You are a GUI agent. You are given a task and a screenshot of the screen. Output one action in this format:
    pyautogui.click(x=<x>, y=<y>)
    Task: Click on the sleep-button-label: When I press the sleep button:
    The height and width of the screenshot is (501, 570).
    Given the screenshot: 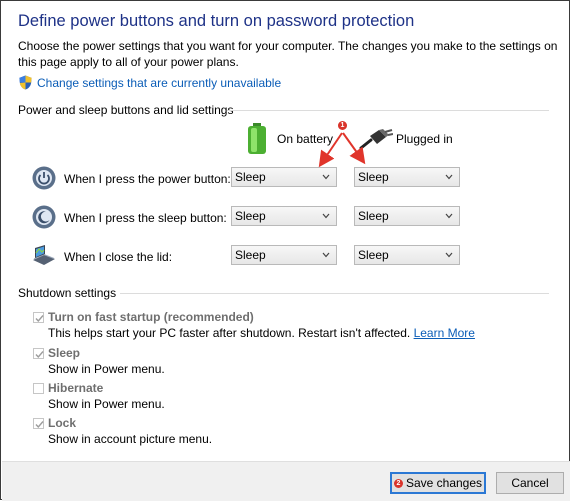 What is the action you would take?
    pyautogui.click(x=145, y=218)
    